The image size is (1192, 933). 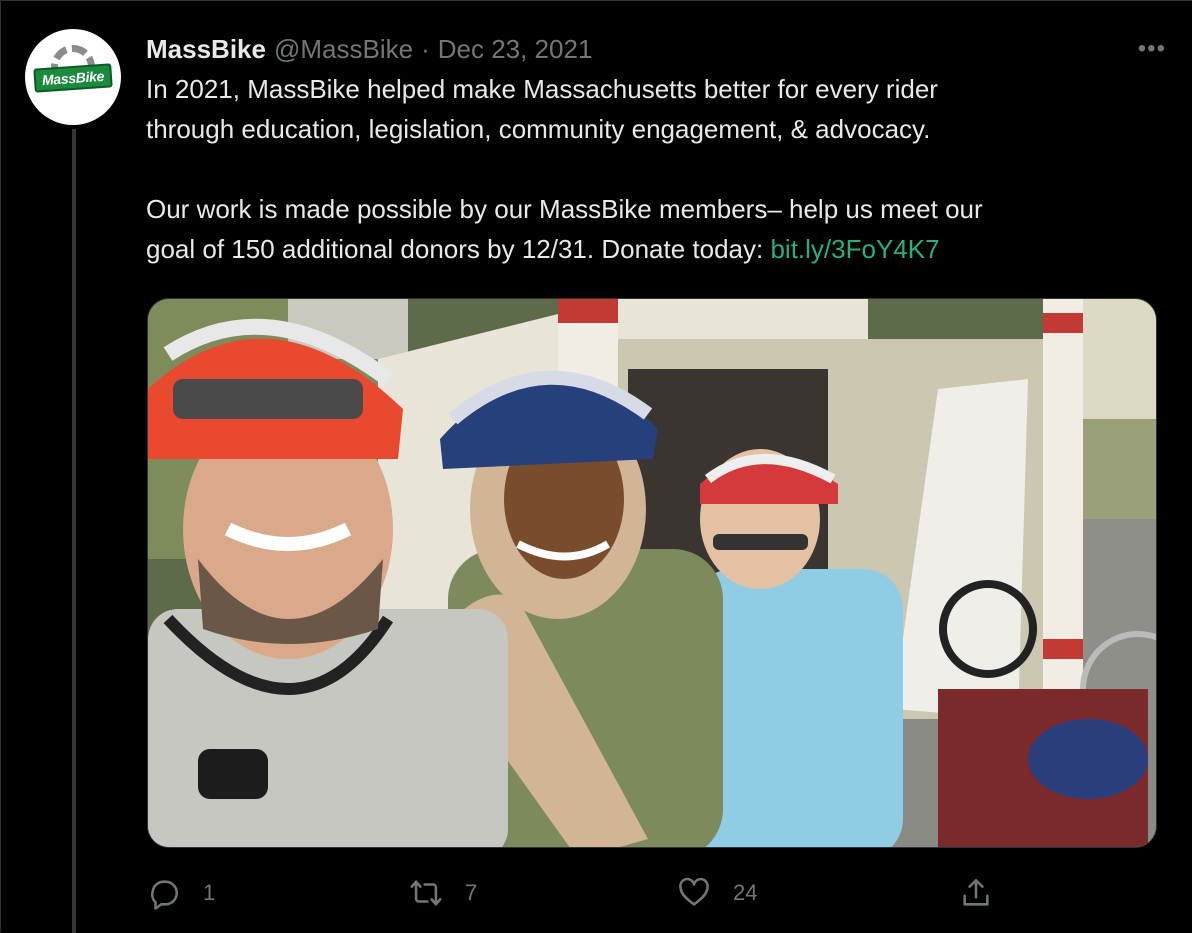 I want to click on avatar: MassBike, so click(x=73, y=77).